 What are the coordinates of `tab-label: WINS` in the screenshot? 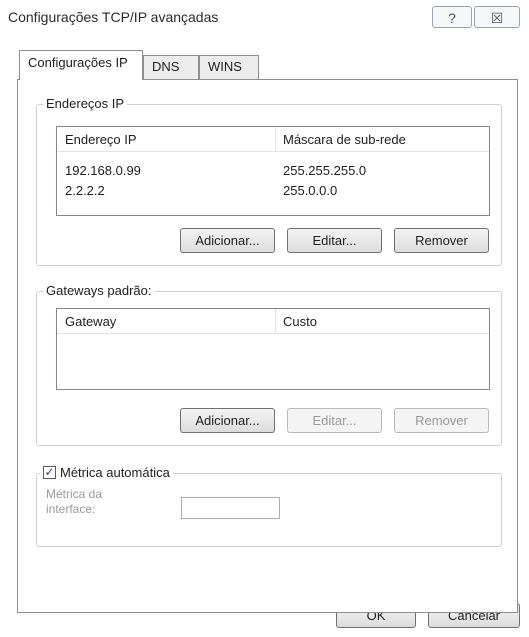 It's located at (225, 66).